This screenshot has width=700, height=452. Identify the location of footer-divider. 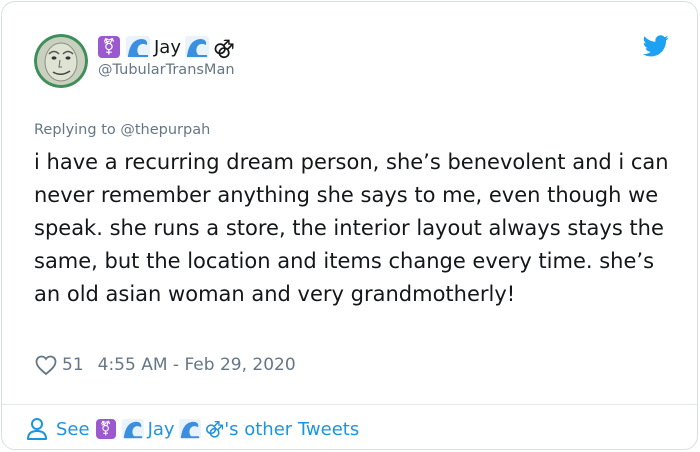
(349, 404).